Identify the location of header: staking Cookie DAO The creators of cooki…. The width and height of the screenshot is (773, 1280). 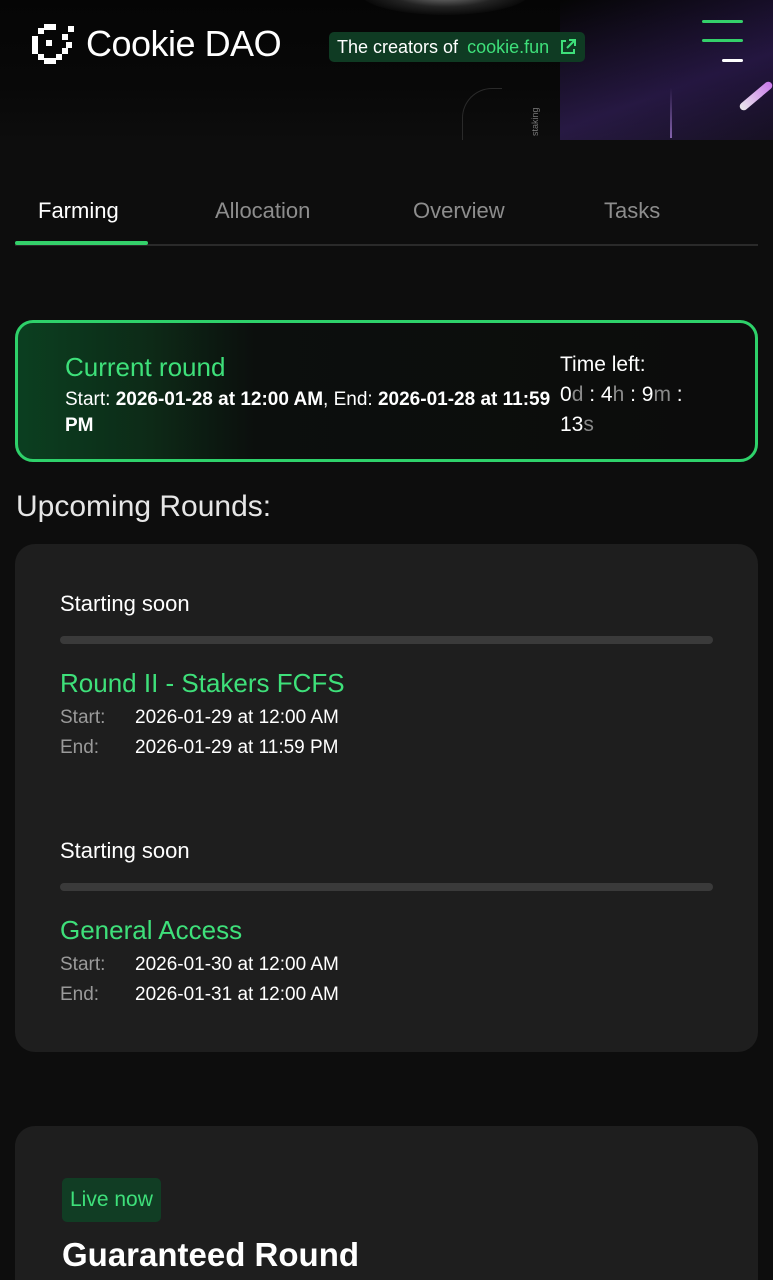
(386, 70).